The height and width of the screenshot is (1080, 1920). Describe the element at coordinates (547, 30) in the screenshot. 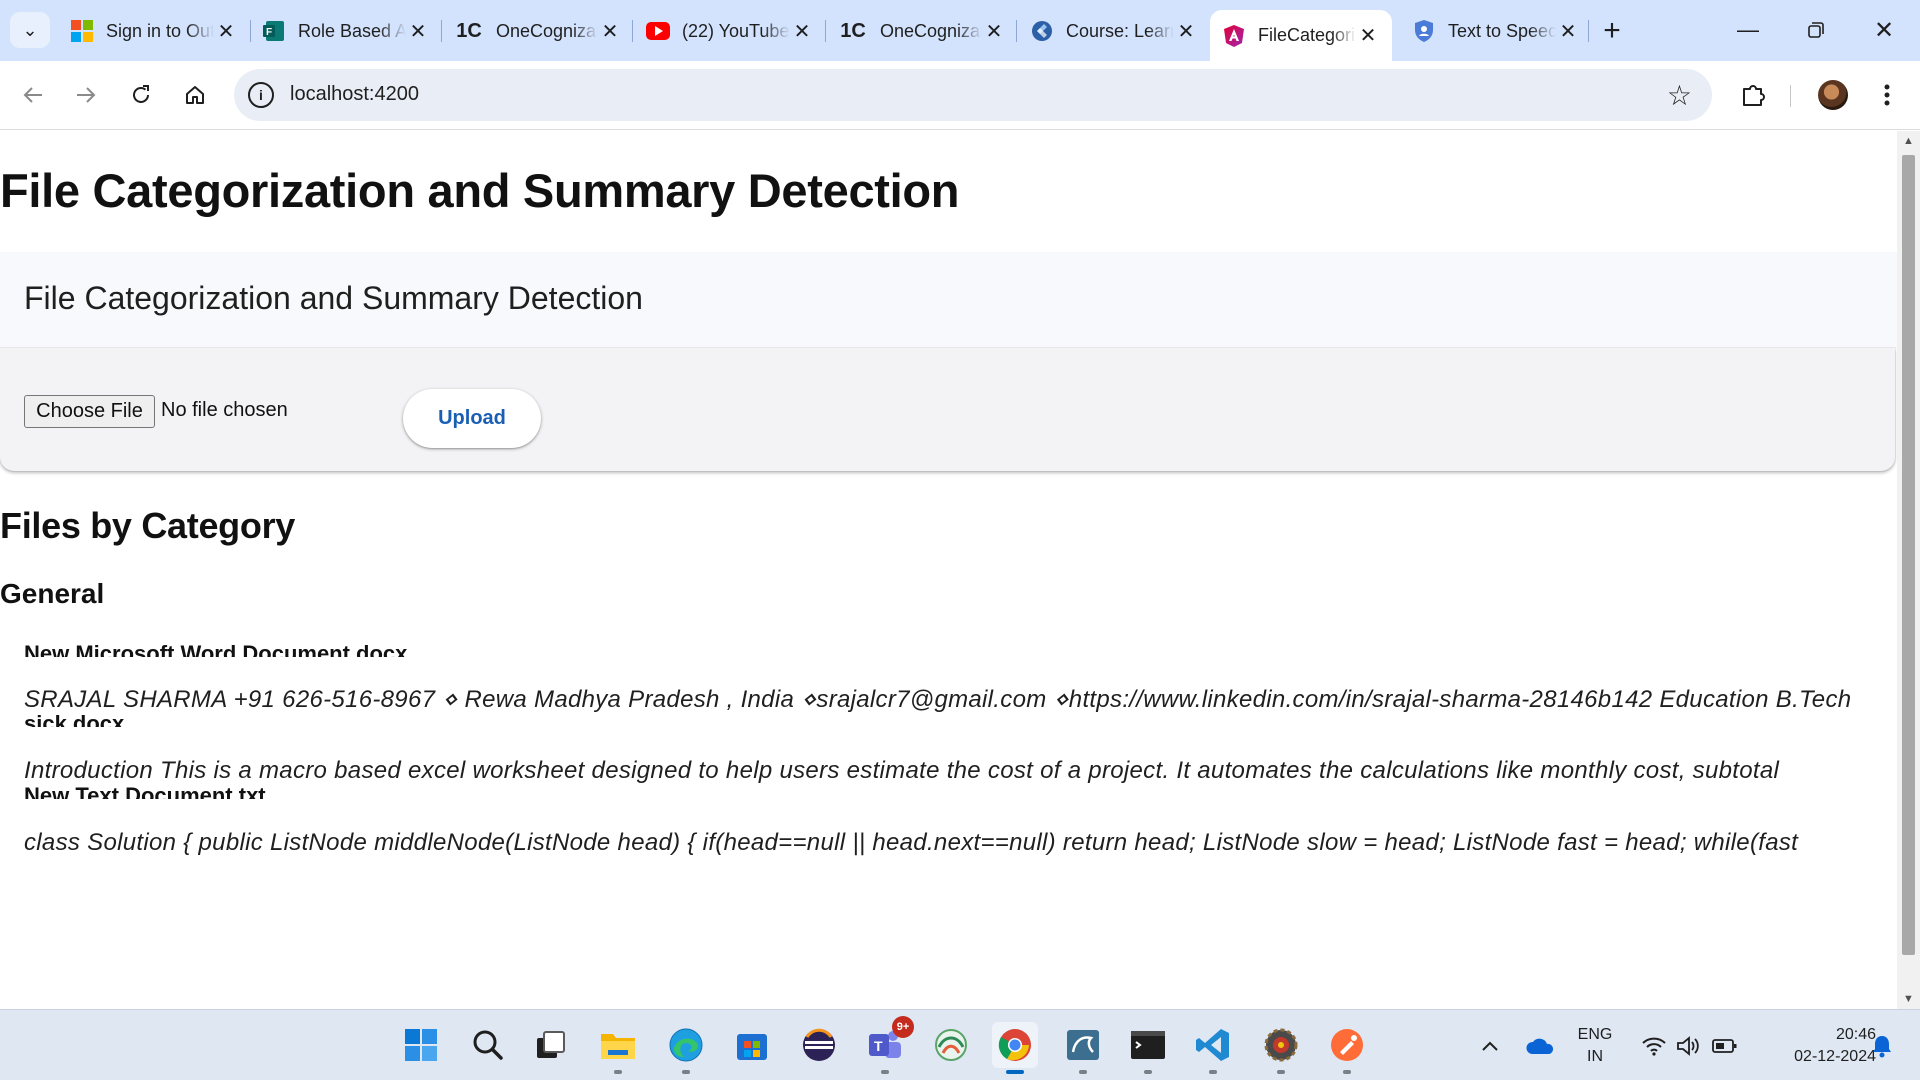

I see `tab-title: OneCognizant` at that location.